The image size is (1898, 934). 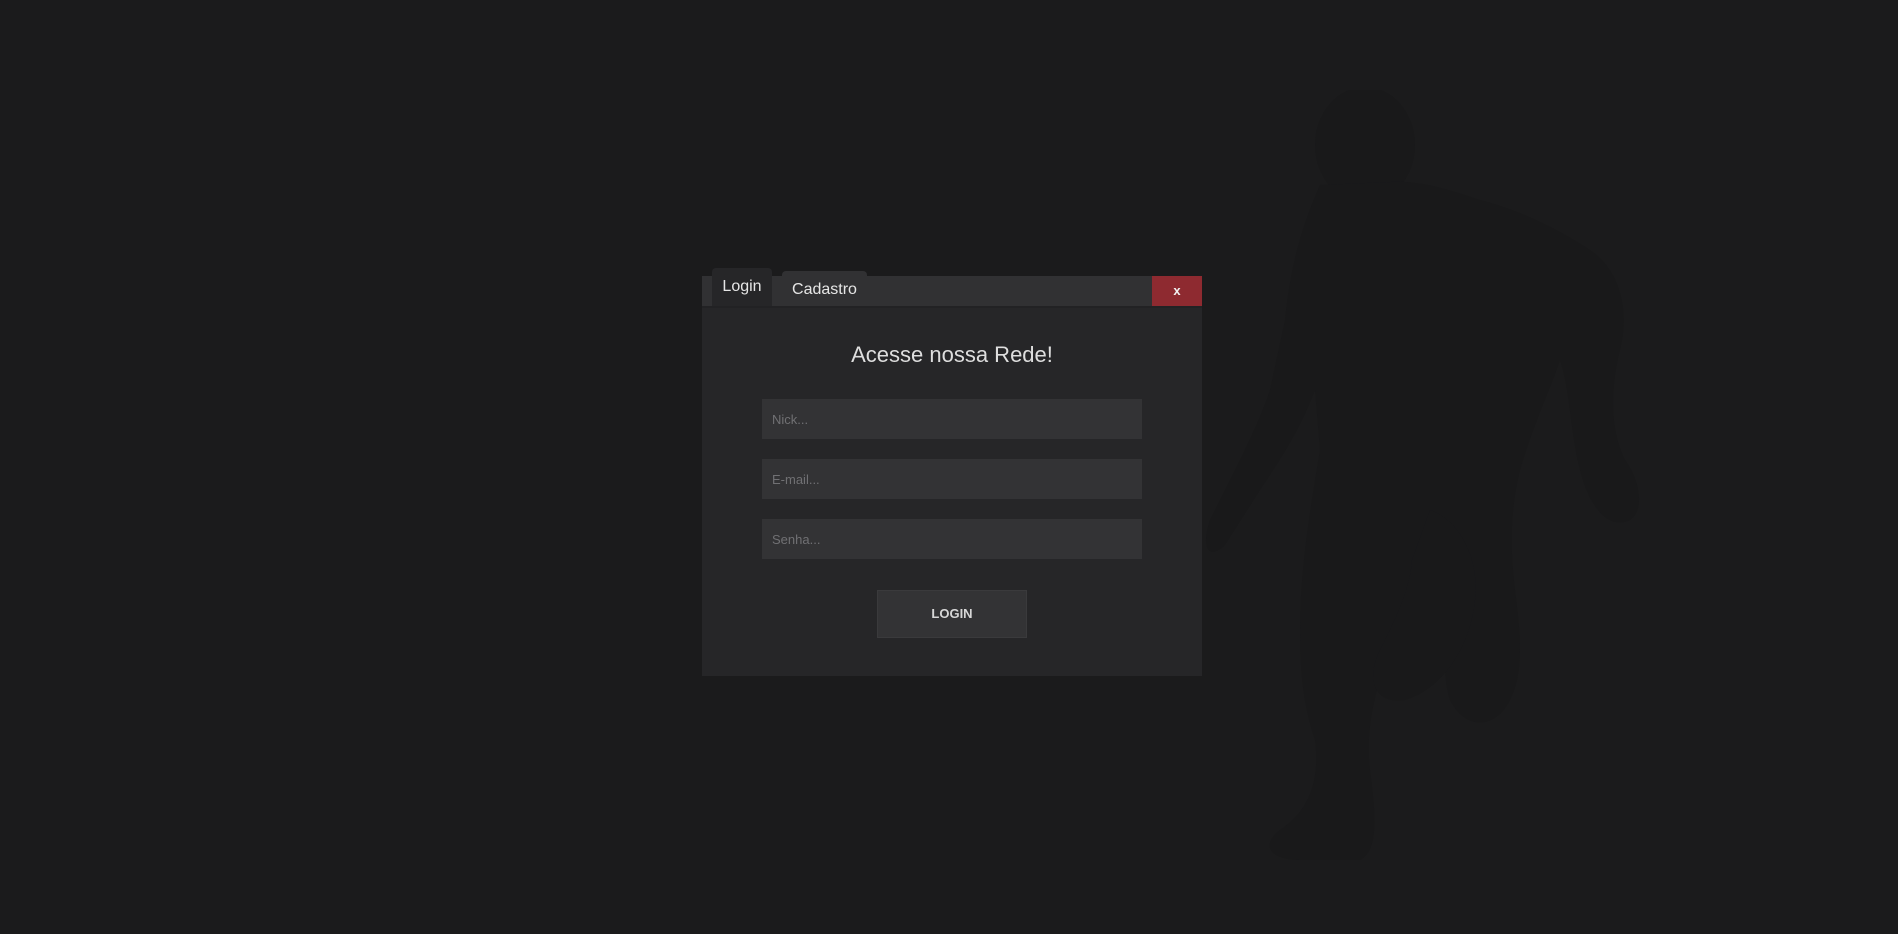 I want to click on tab-cadastro: Cadastro, so click(x=824, y=288).